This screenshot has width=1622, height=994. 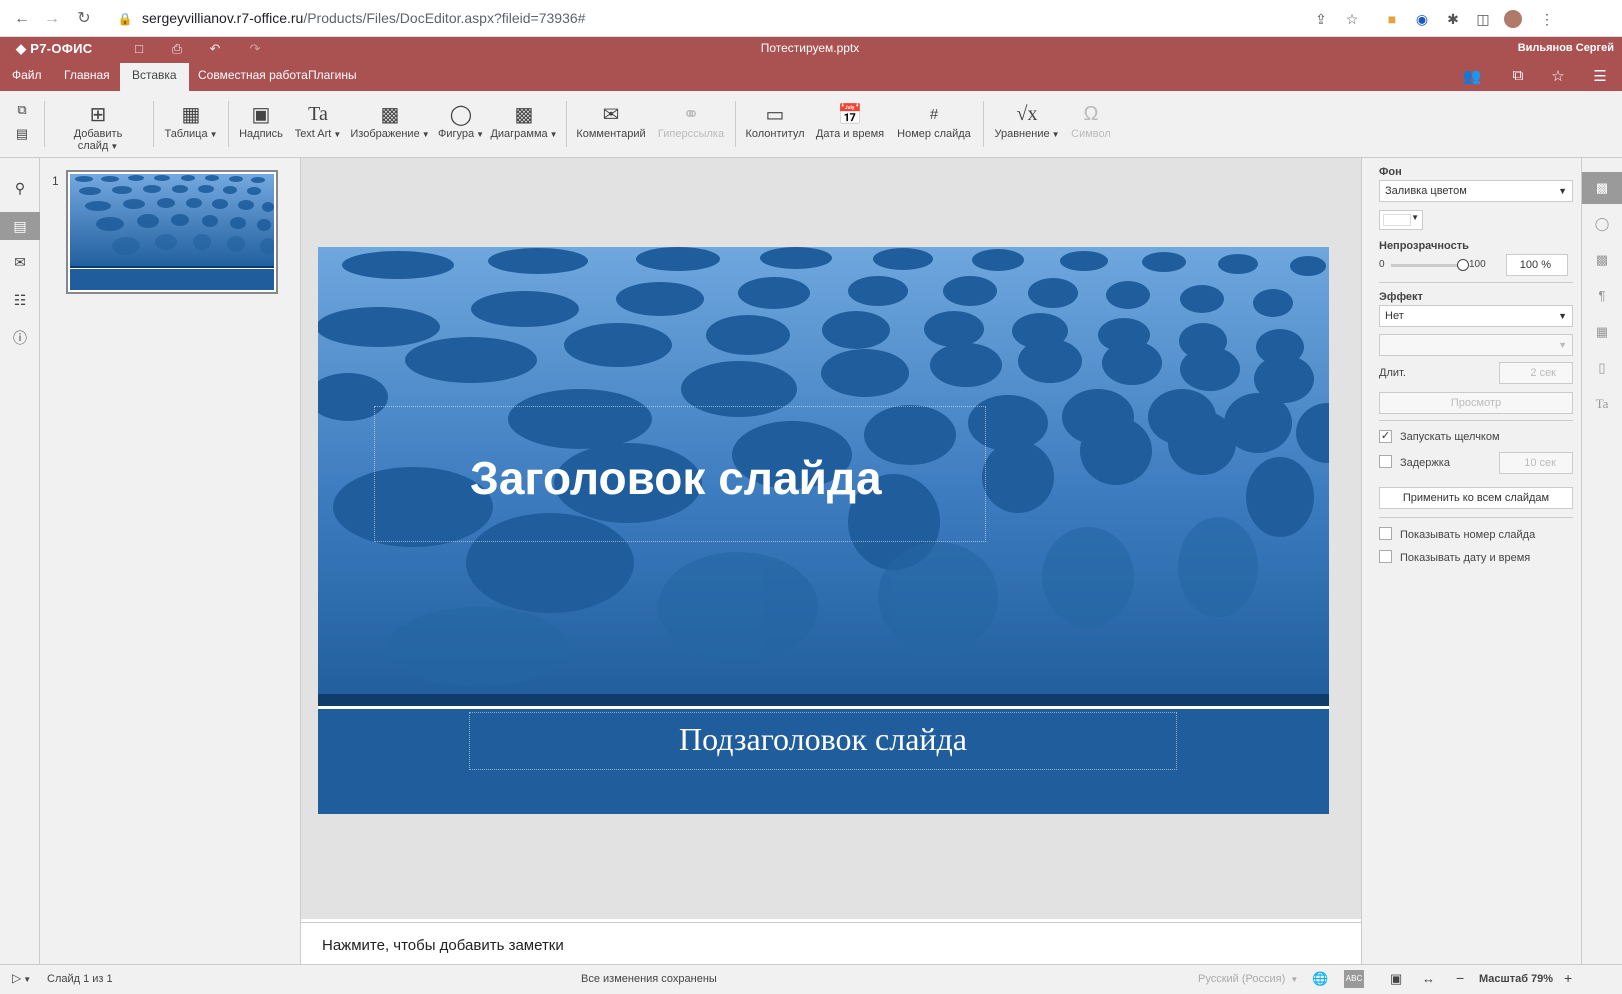 I want to click on puzzle-icon: ✱, so click(x=1453, y=19).